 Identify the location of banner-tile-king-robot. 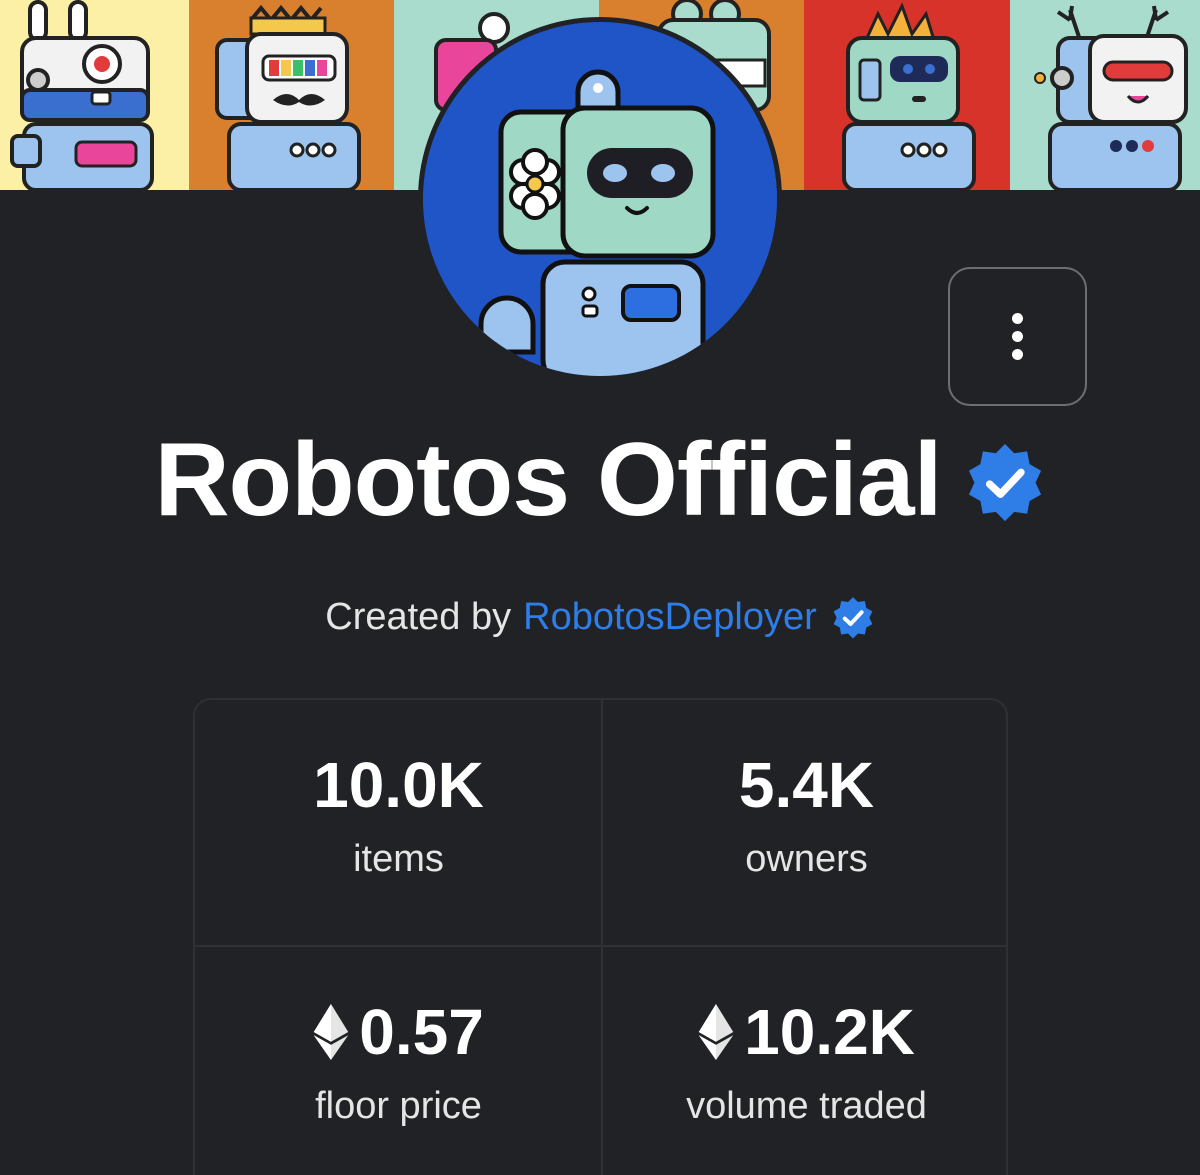
(291, 95).